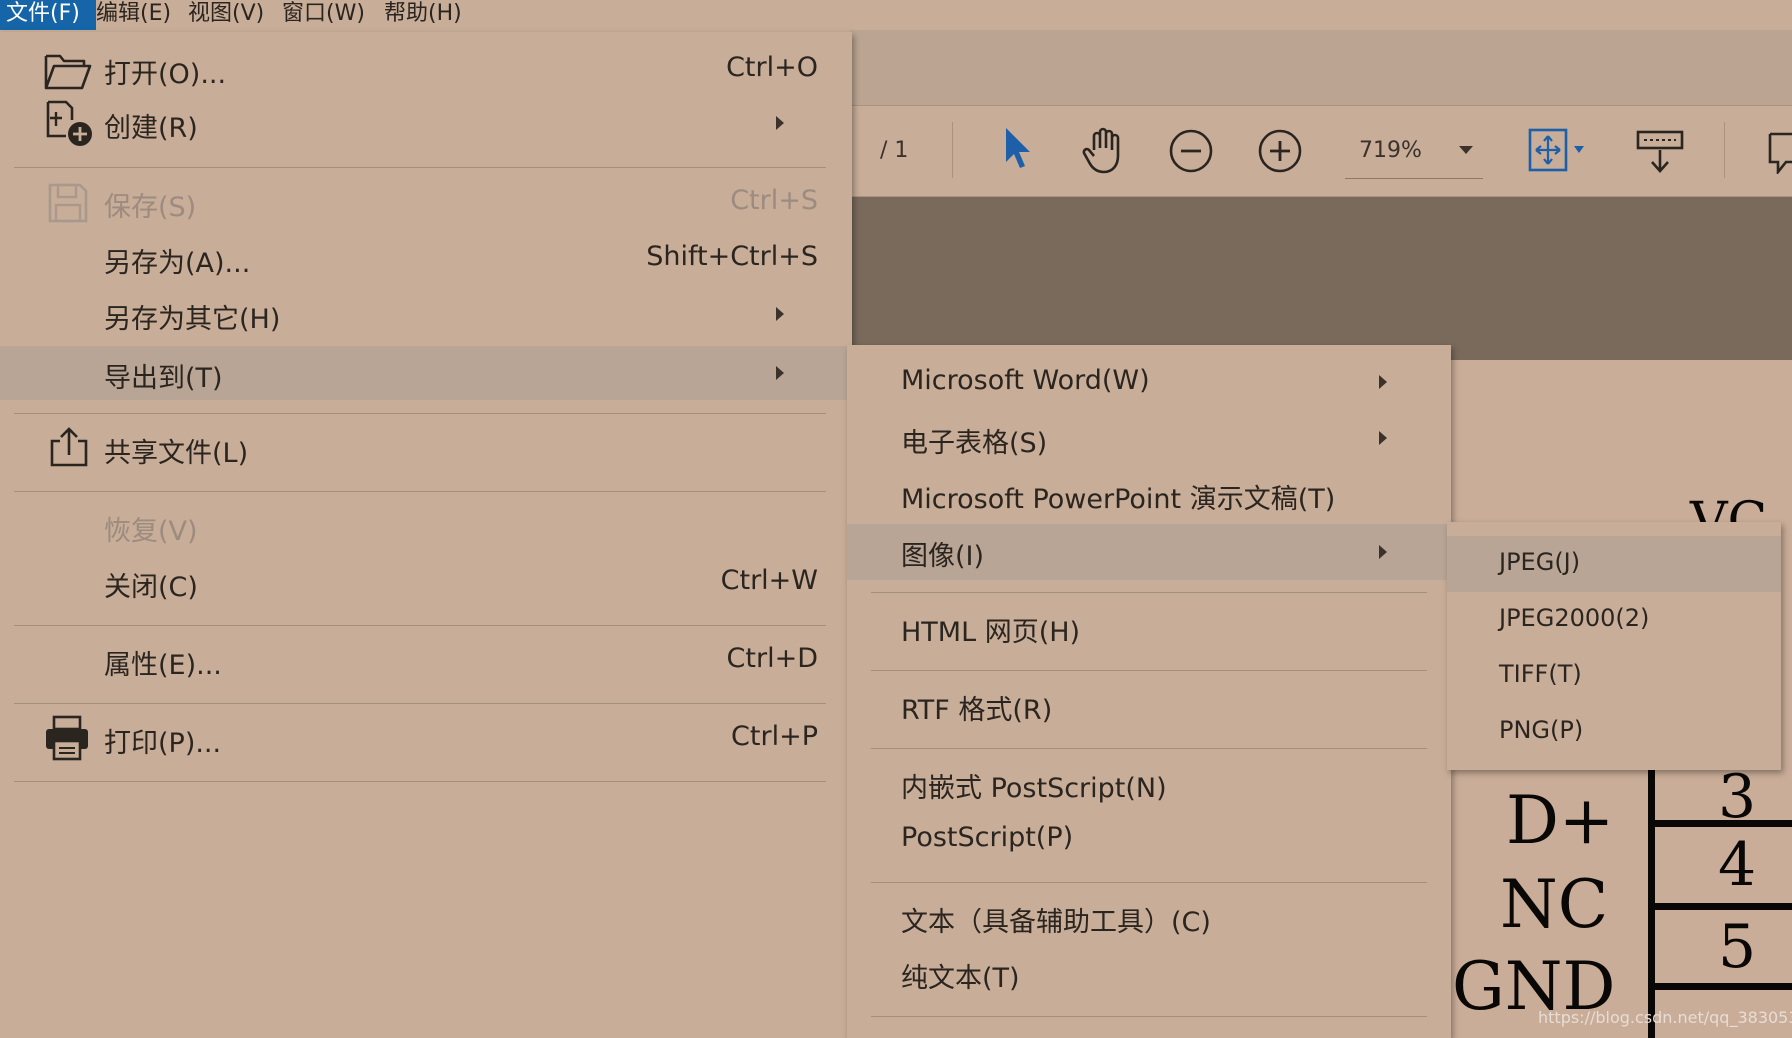 Image resolution: width=1792 pixels, height=1038 pixels. I want to click on menu-item-shortcut: Ctrl+D, so click(772, 658).